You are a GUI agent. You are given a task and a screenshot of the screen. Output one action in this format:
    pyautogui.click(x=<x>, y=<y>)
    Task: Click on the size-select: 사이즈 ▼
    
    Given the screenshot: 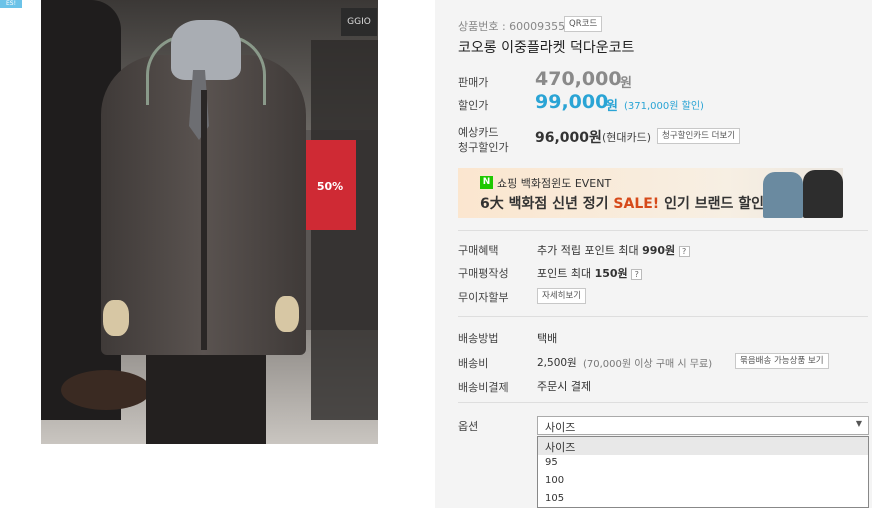 What is the action you would take?
    pyautogui.click(x=703, y=425)
    